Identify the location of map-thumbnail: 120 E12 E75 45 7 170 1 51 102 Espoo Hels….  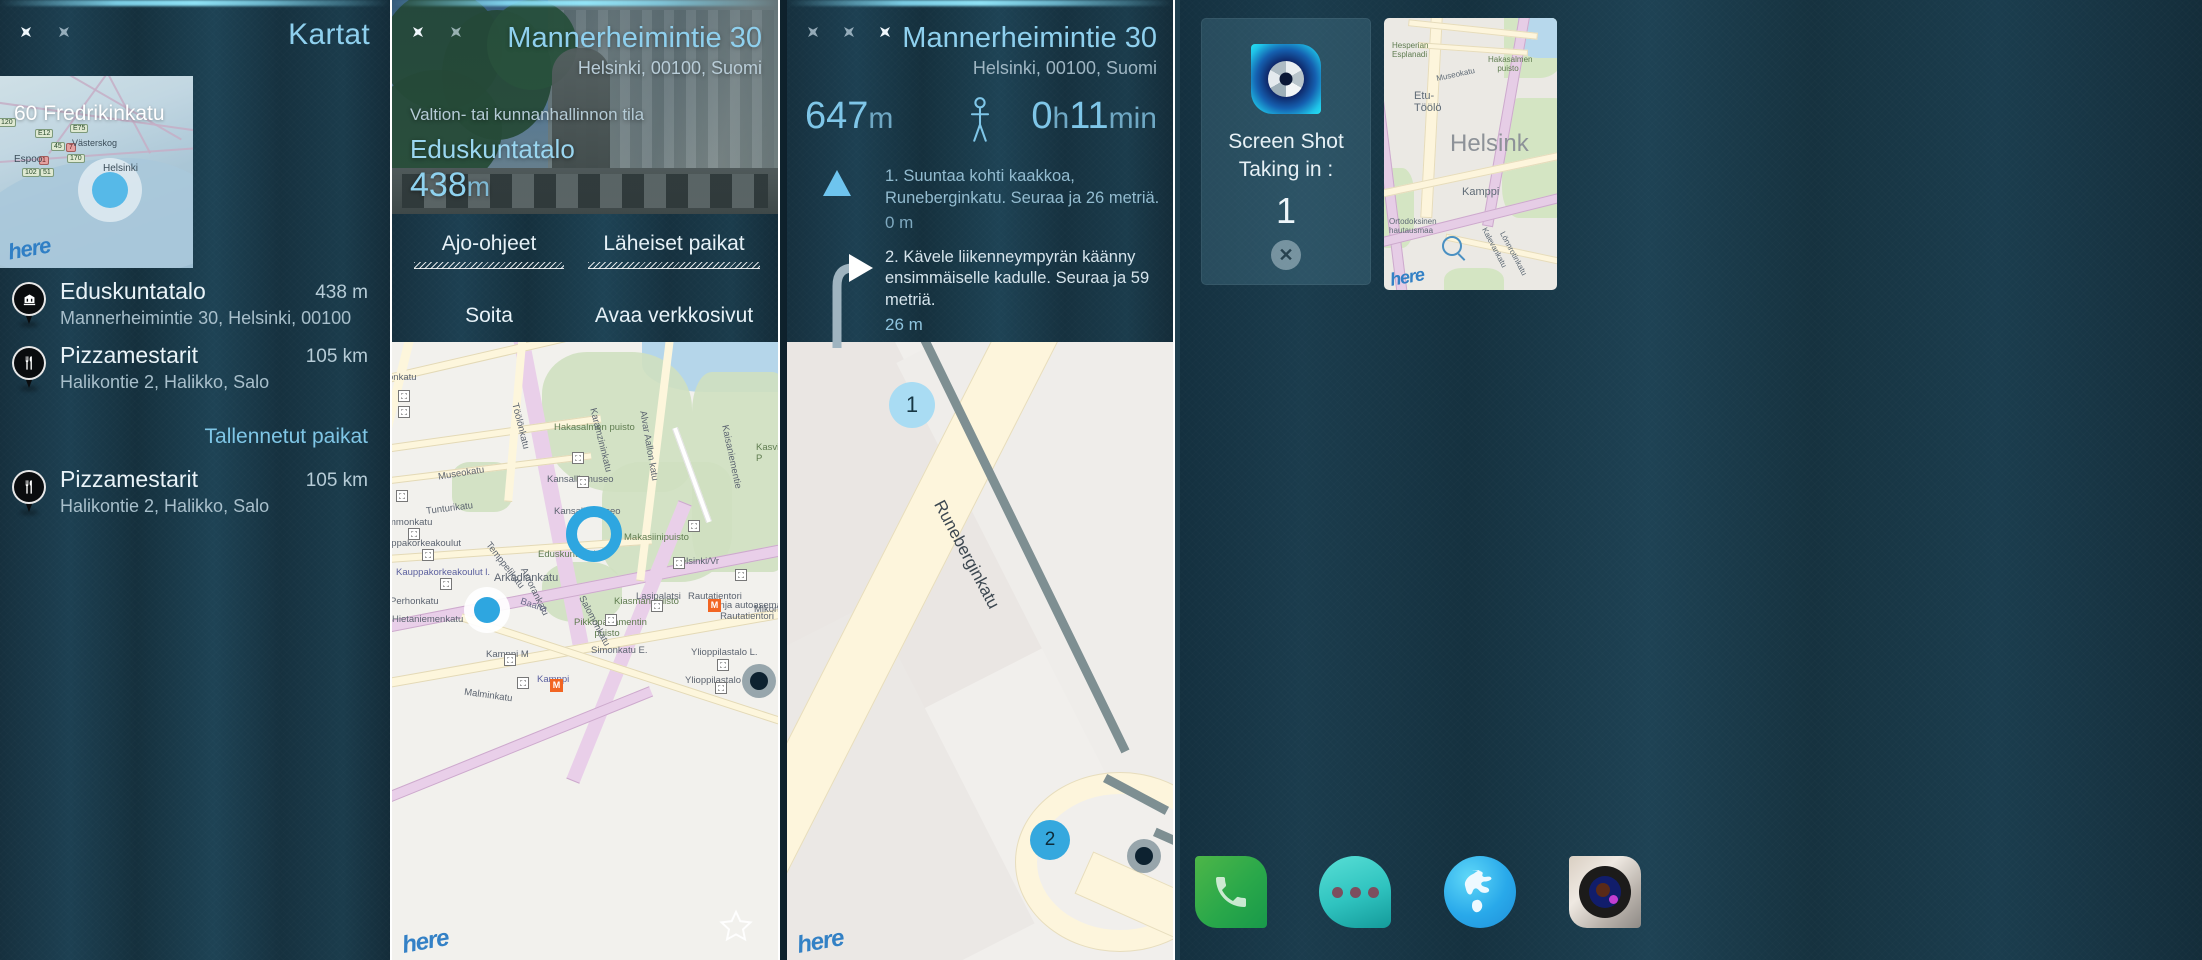
(96, 172).